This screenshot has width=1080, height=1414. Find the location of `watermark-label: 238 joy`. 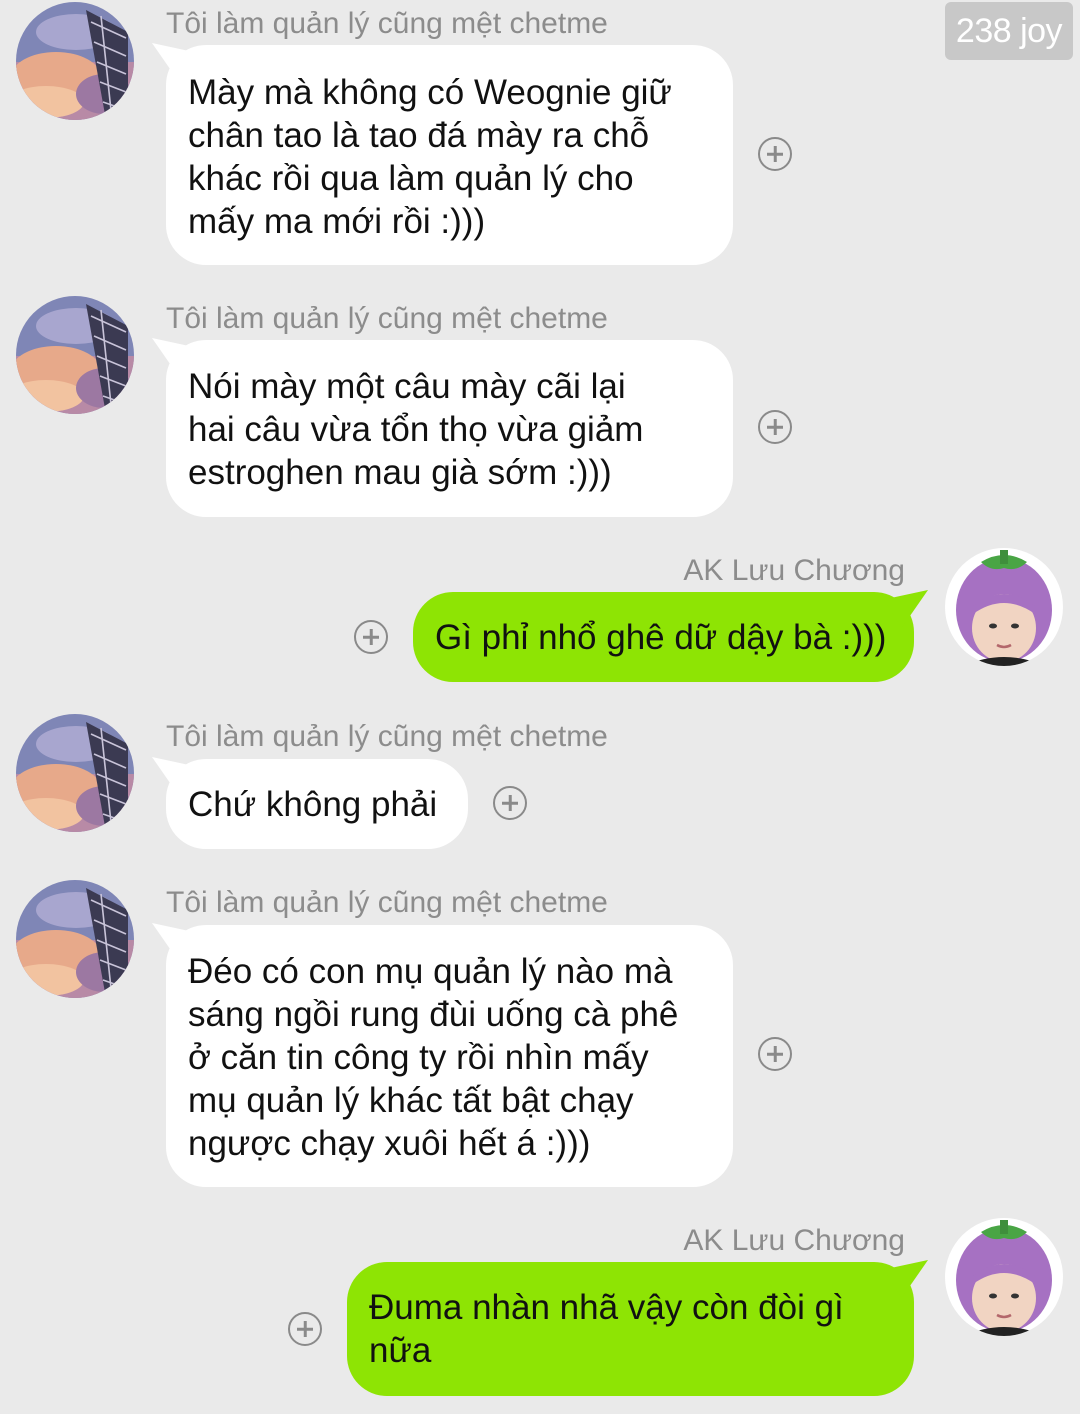

watermark-label: 238 joy is located at coordinates (1009, 31).